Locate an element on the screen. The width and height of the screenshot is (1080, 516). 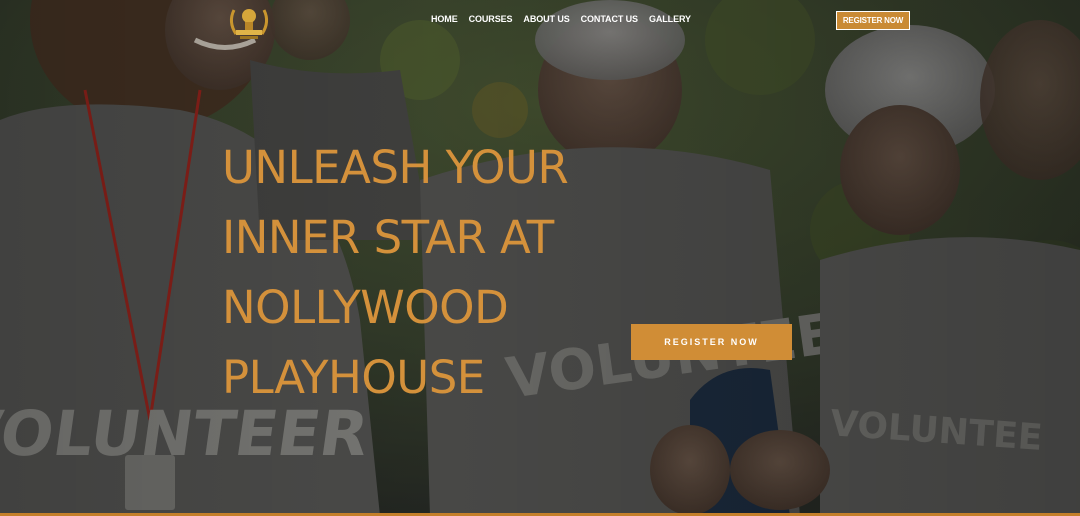
headline-line-2: INNER STAR AT is located at coordinates (388, 237).